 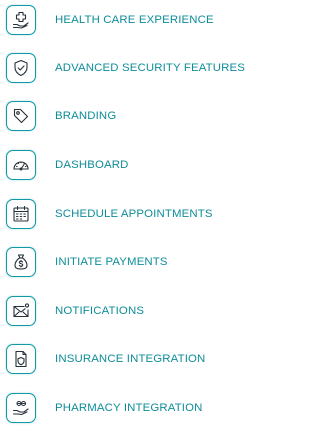 What do you see at coordinates (21, 68) in the screenshot?
I see `shield-check-icon` at bounding box center [21, 68].